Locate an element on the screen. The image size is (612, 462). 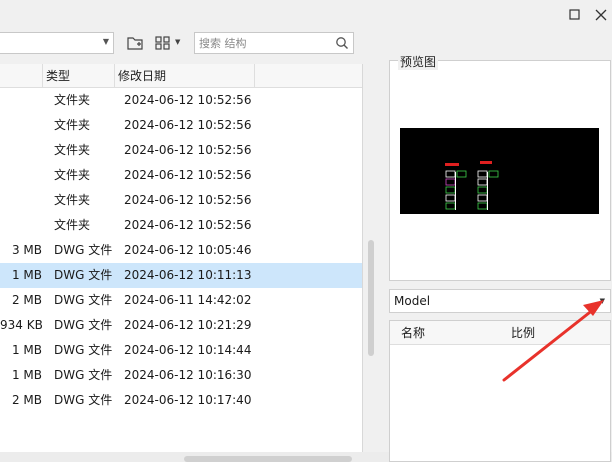
layout-table: 名称 比例 is located at coordinates (500, 391).